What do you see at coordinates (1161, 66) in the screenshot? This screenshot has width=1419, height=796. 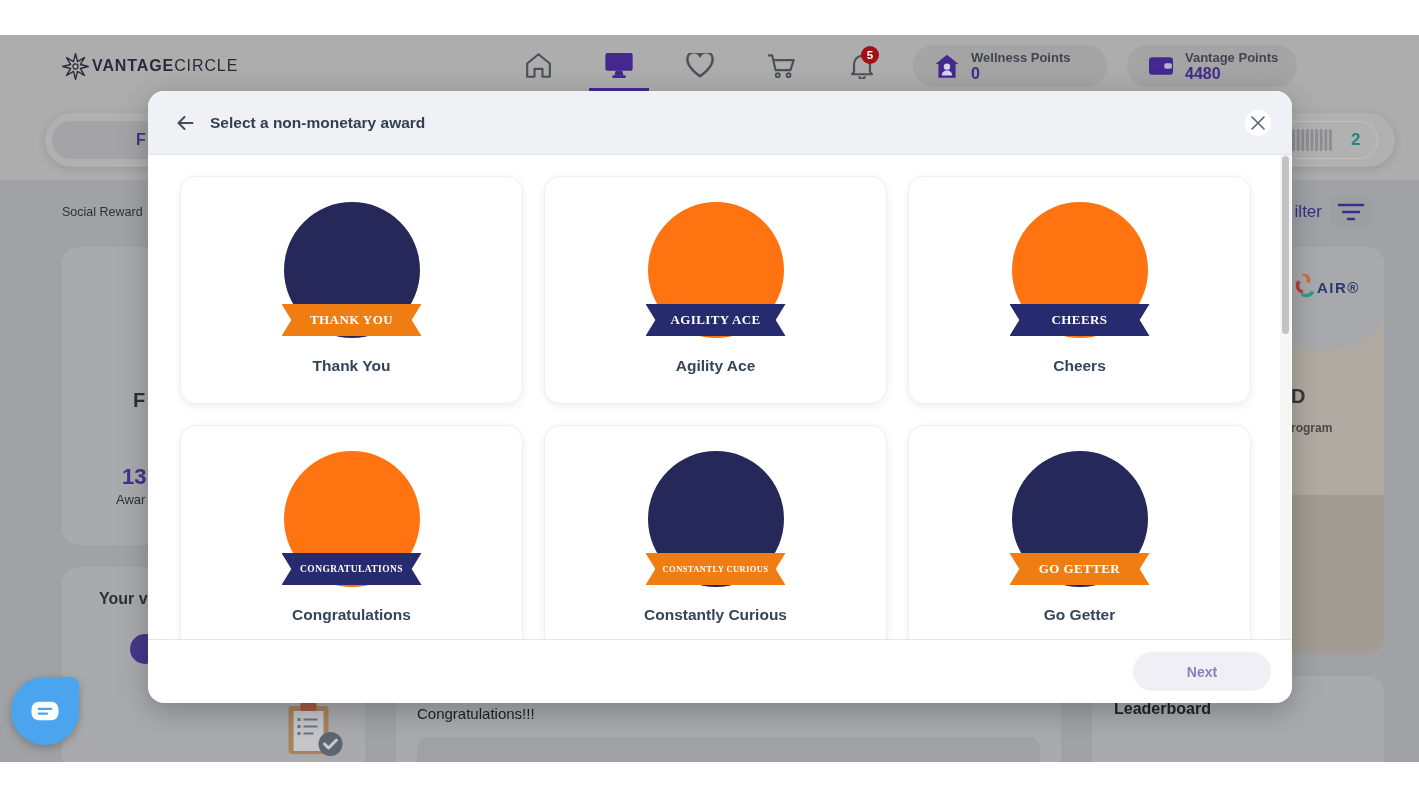 I see `wallet-icon` at bounding box center [1161, 66].